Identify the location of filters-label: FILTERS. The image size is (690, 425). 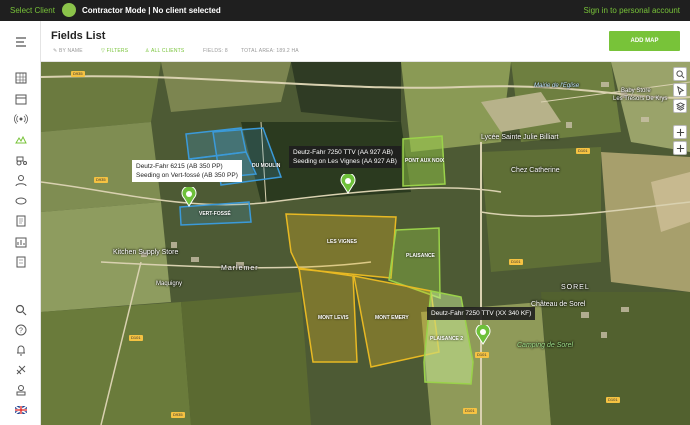
(117, 51).